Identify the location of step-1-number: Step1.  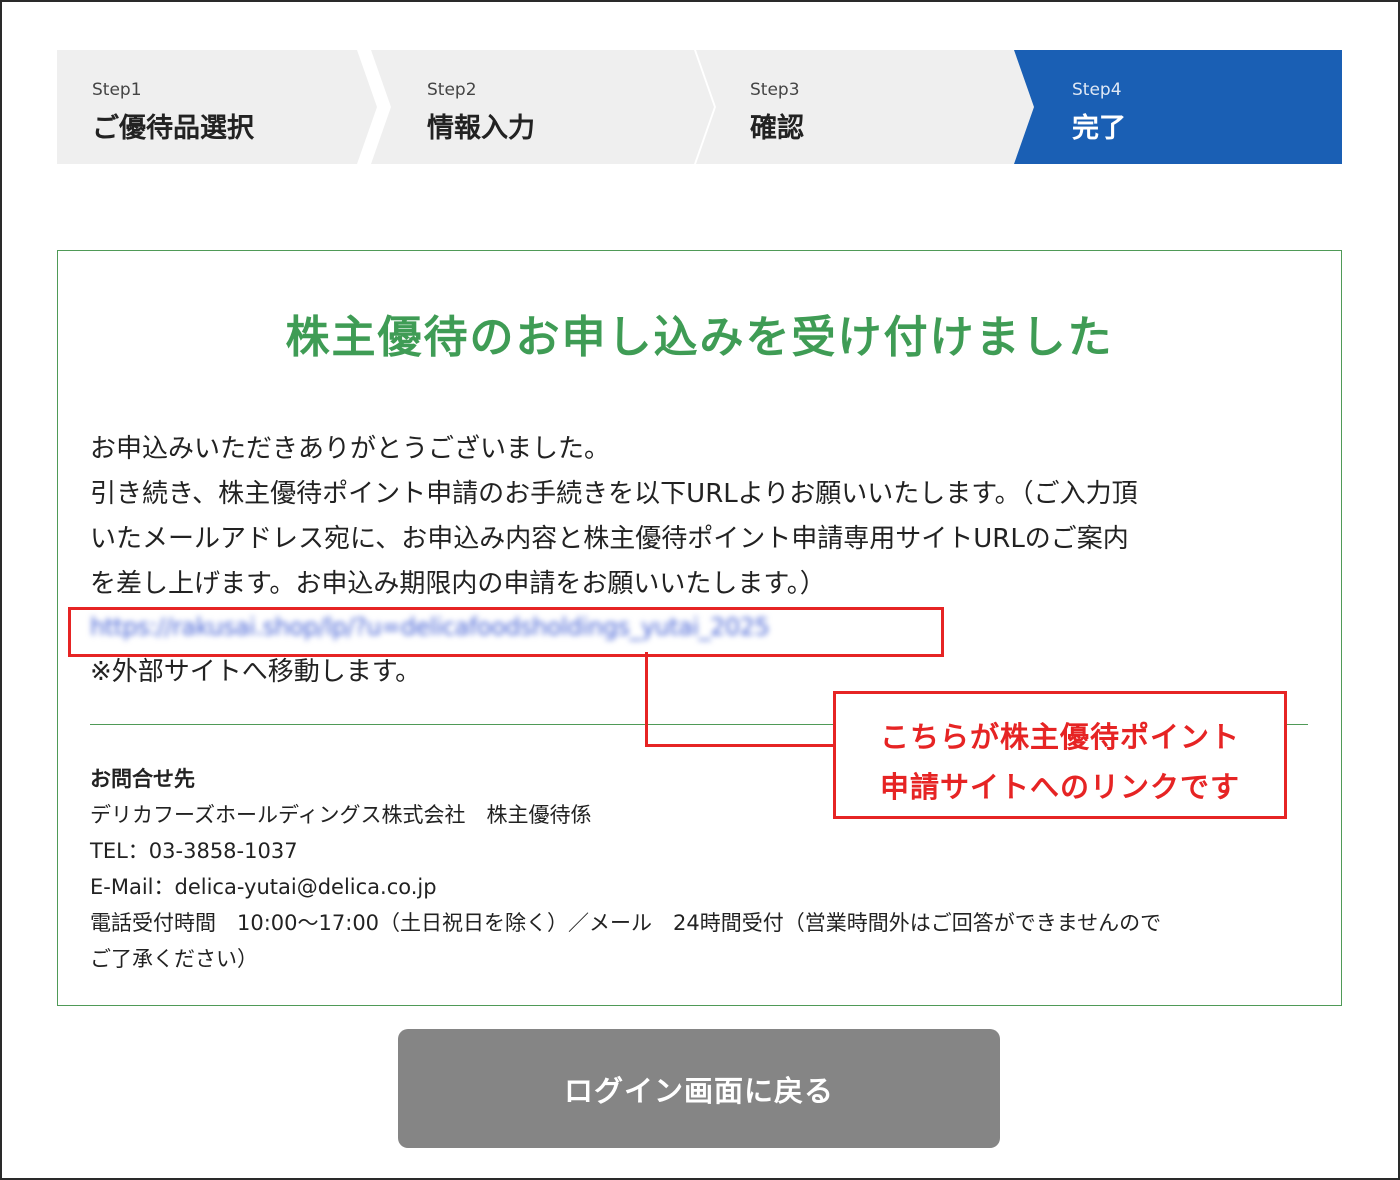
(117, 90).